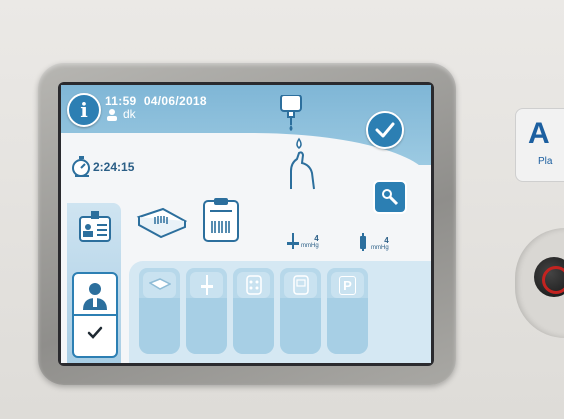 The width and height of the screenshot is (564, 419). What do you see at coordinates (293, 241) in the screenshot?
I see `line-pressure-icon` at bounding box center [293, 241].